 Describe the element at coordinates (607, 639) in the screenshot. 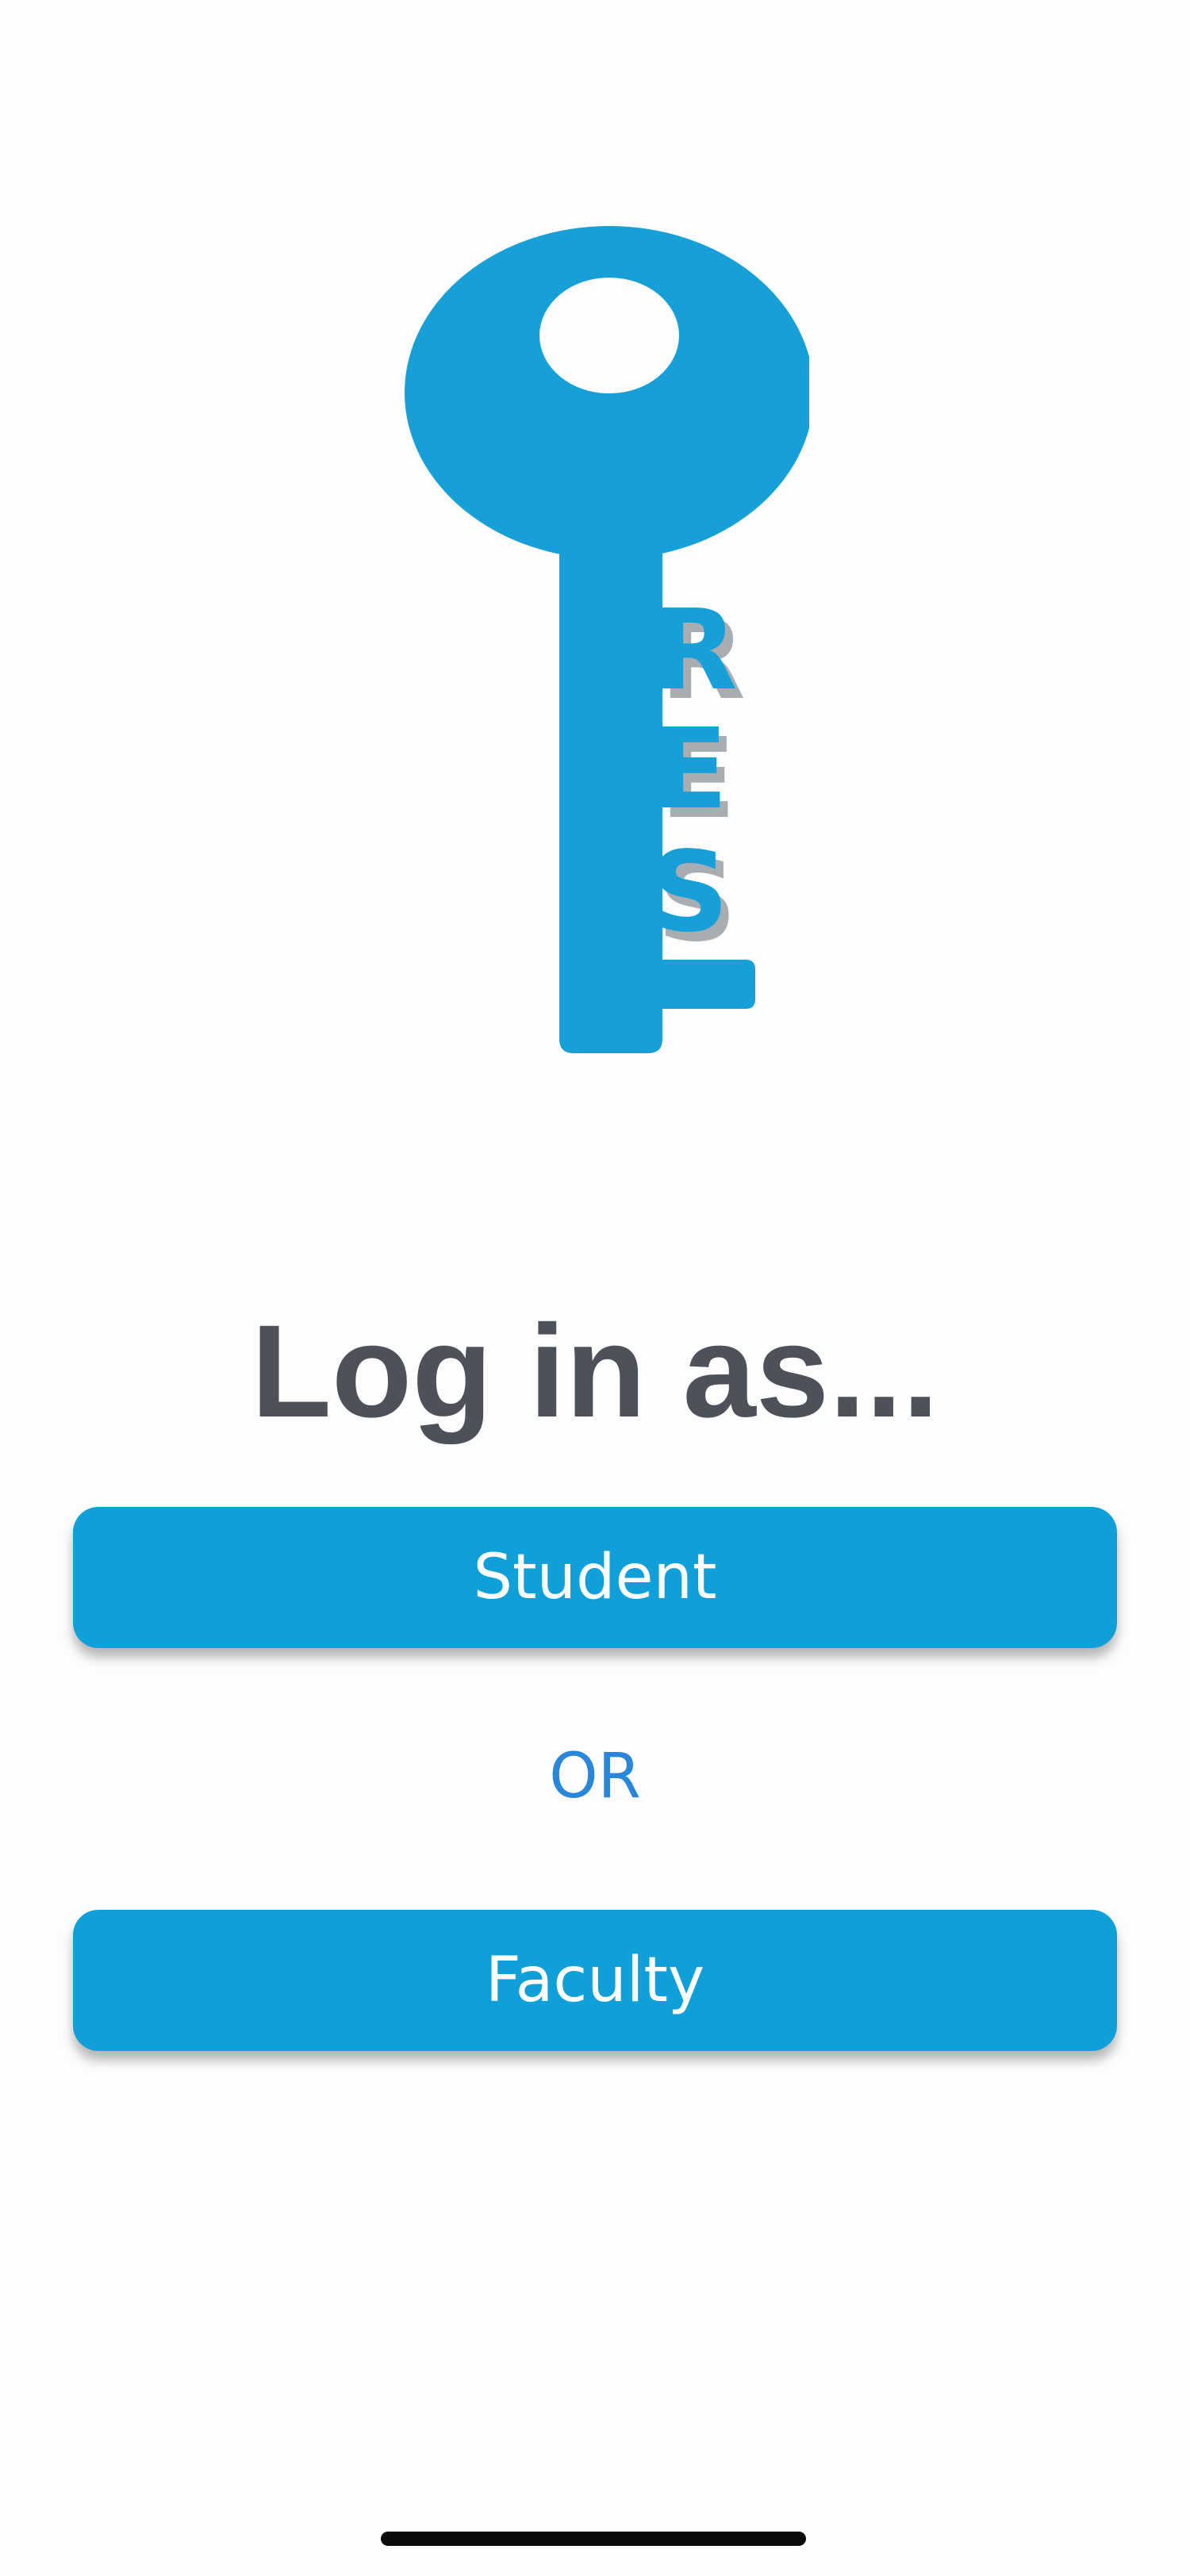

I see `key-icon: R E S R E S` at that location.